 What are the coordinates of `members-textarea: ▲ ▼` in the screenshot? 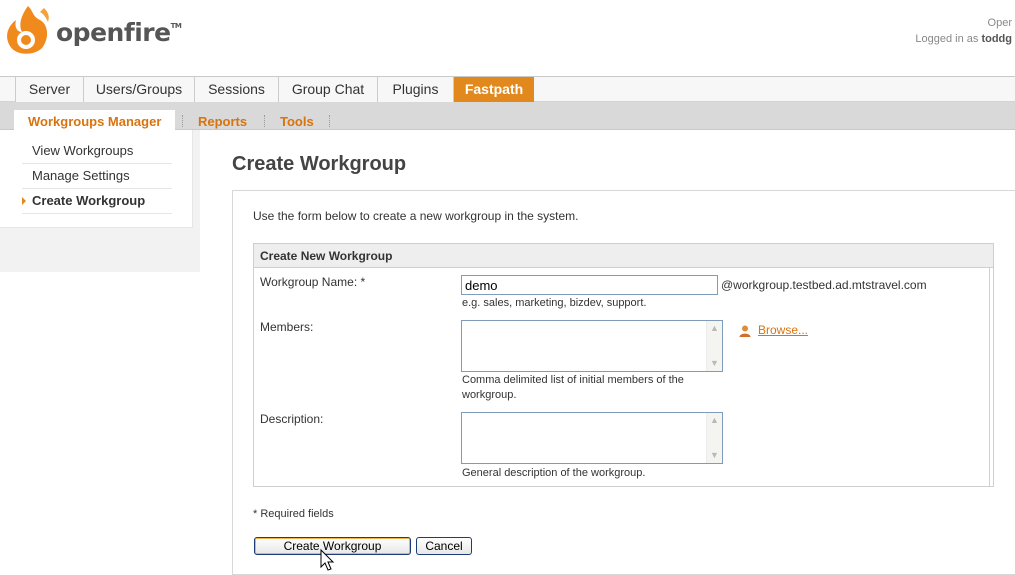 It's located at (592, 346).